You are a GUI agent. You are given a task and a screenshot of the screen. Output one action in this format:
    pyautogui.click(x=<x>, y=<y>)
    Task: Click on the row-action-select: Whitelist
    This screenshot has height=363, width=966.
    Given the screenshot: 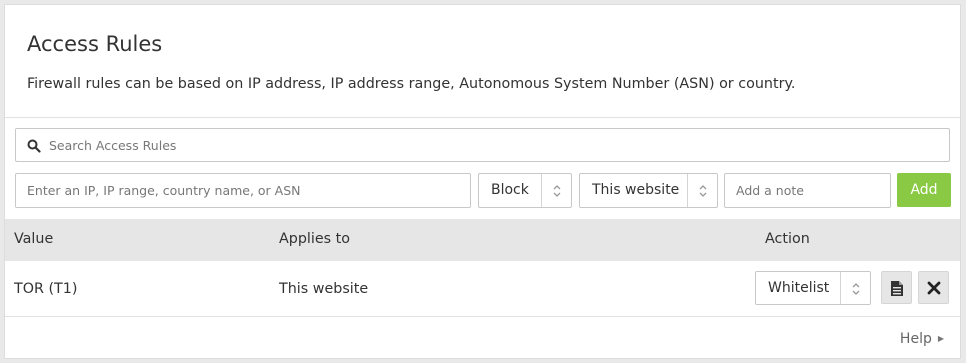 What is the action you would take?
    pyautogui.click(x=813, y=288)
    